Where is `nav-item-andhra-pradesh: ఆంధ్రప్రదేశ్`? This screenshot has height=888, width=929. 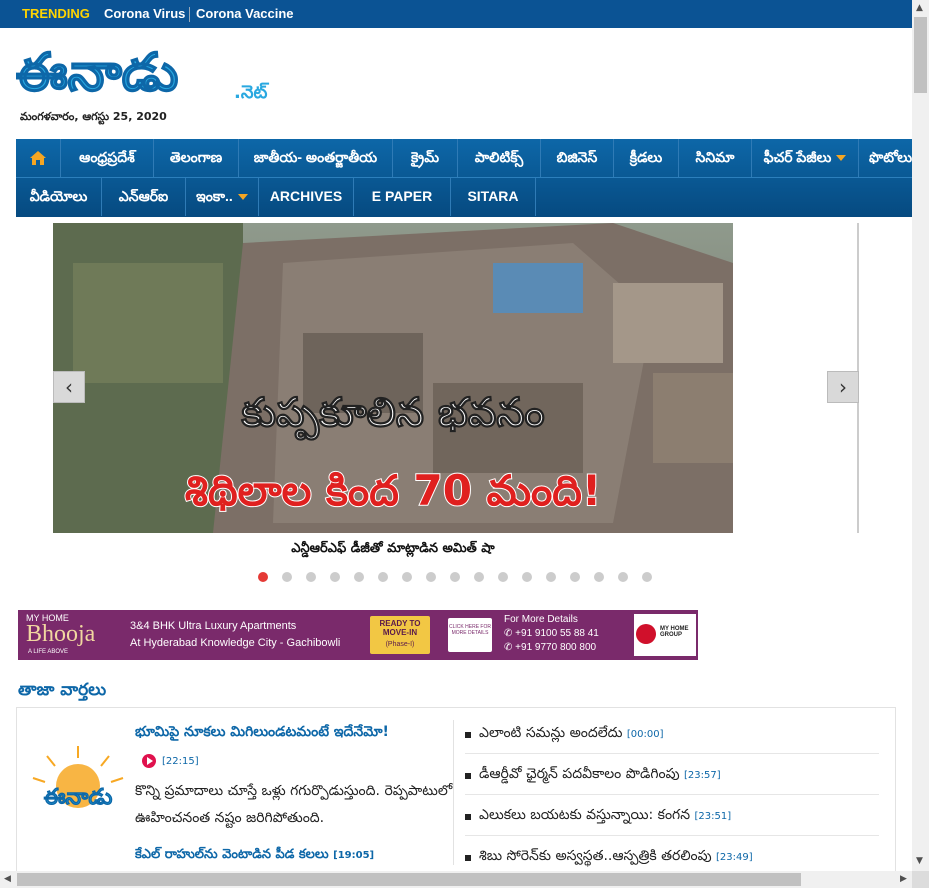
nav-item-andhra-pradesh: ఆంధ్రప్రదేశ్ is located at coordinates (107, 158).